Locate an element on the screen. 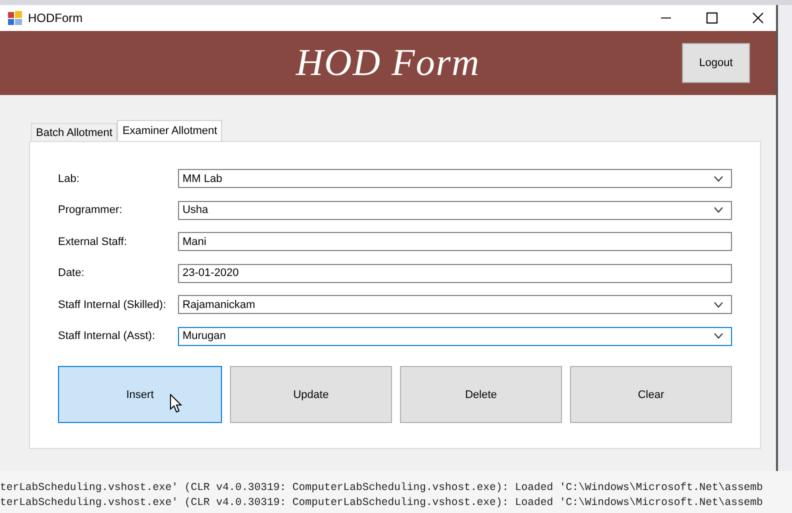 The width and height of the screenshot is (792, 513). dropdown-field: MM Lab is located at coordinates (455, 178).